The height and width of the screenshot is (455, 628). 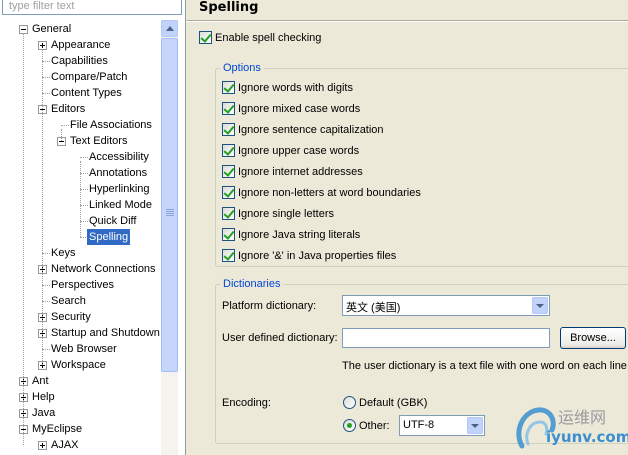 I want to click on user-dictionary-input, so click(x=446, y=338).